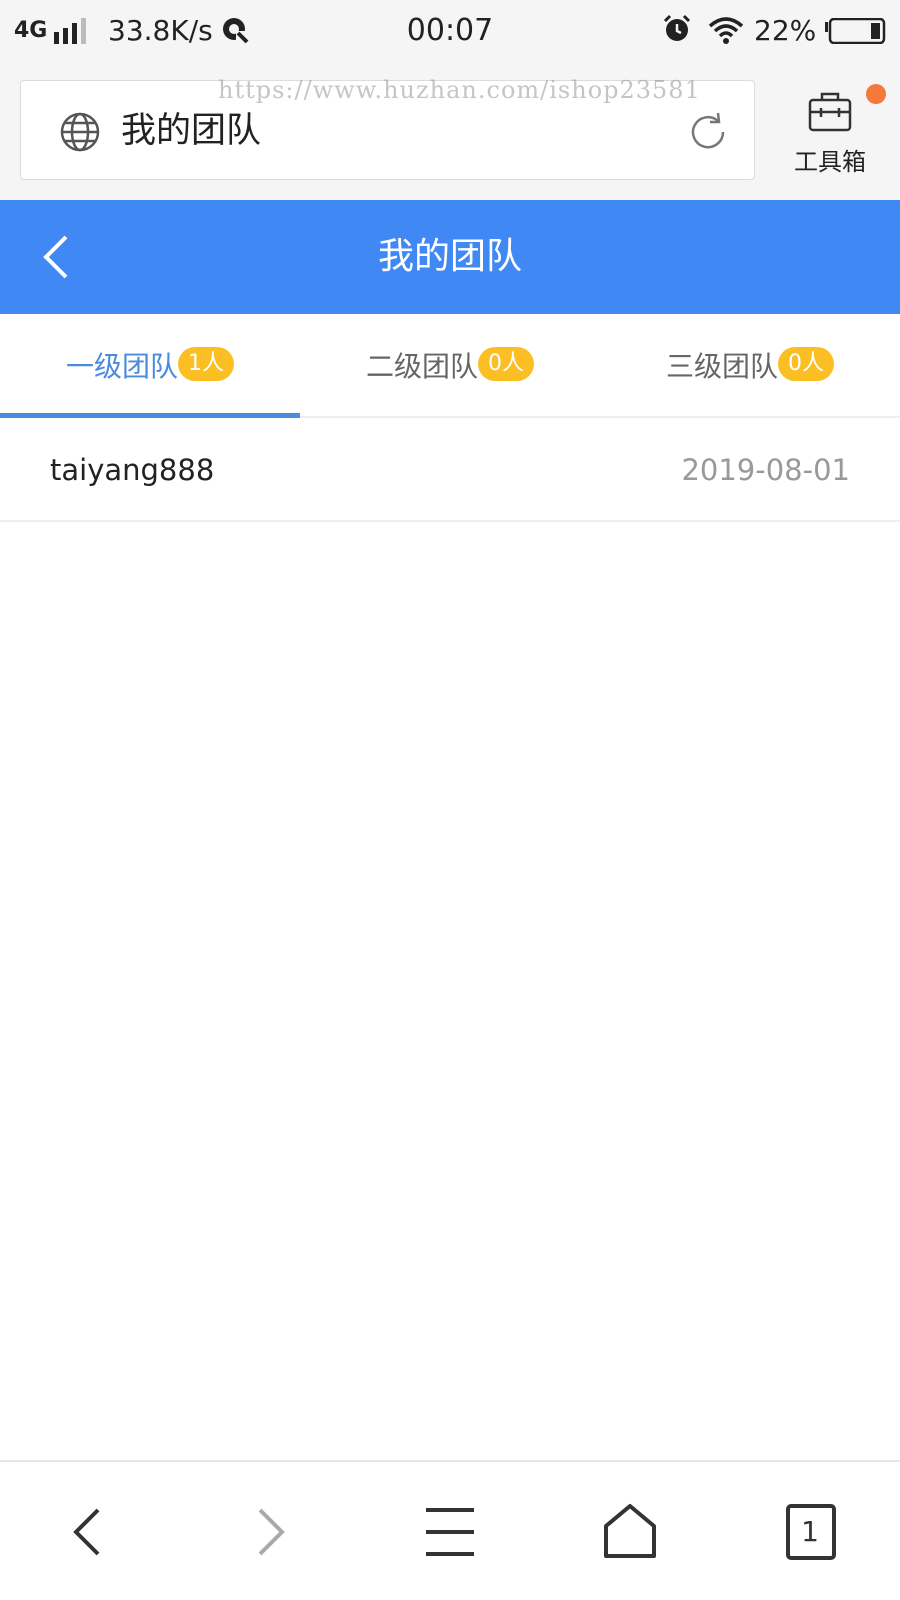 The image size is (900, 1600). I want to click on member-list: taiyang888 2019-08-01, so click(450, 470).